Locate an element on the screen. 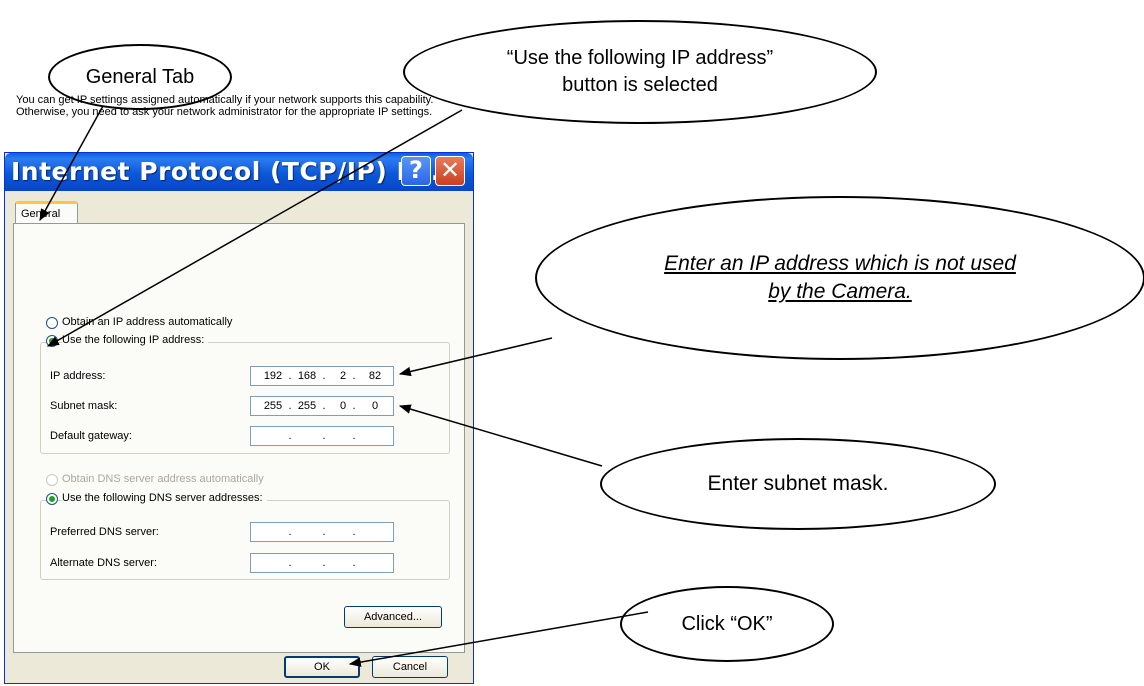 Image resolution: width=1144 pixels, height=686 pixels. title-bar: Internet Protocol (TCP/IP) P... ? ✕ is located at coordinates (239, 172).